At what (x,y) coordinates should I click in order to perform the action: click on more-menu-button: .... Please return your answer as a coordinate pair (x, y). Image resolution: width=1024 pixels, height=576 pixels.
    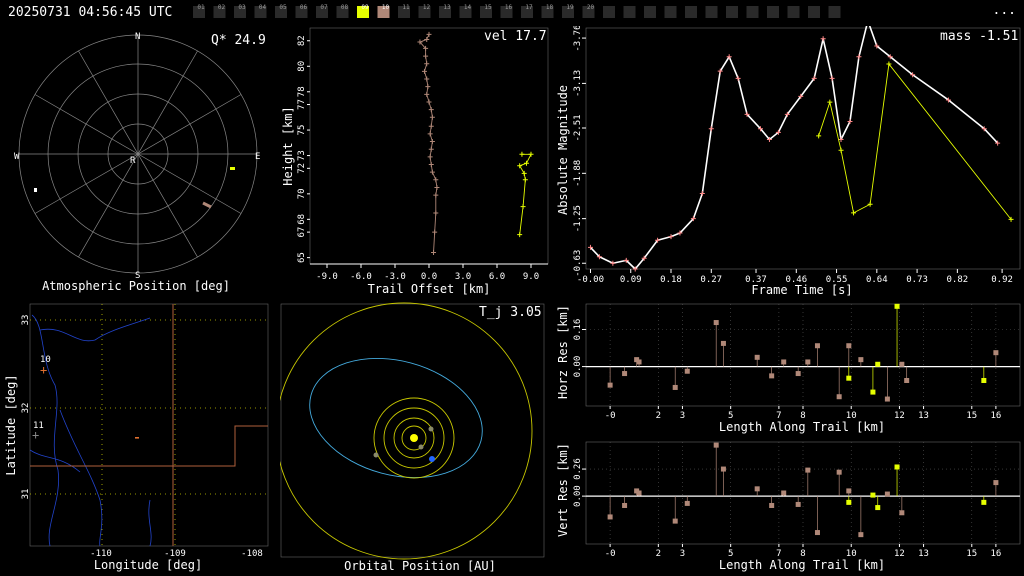
    Looking at the image, I should click on (1004, 10).